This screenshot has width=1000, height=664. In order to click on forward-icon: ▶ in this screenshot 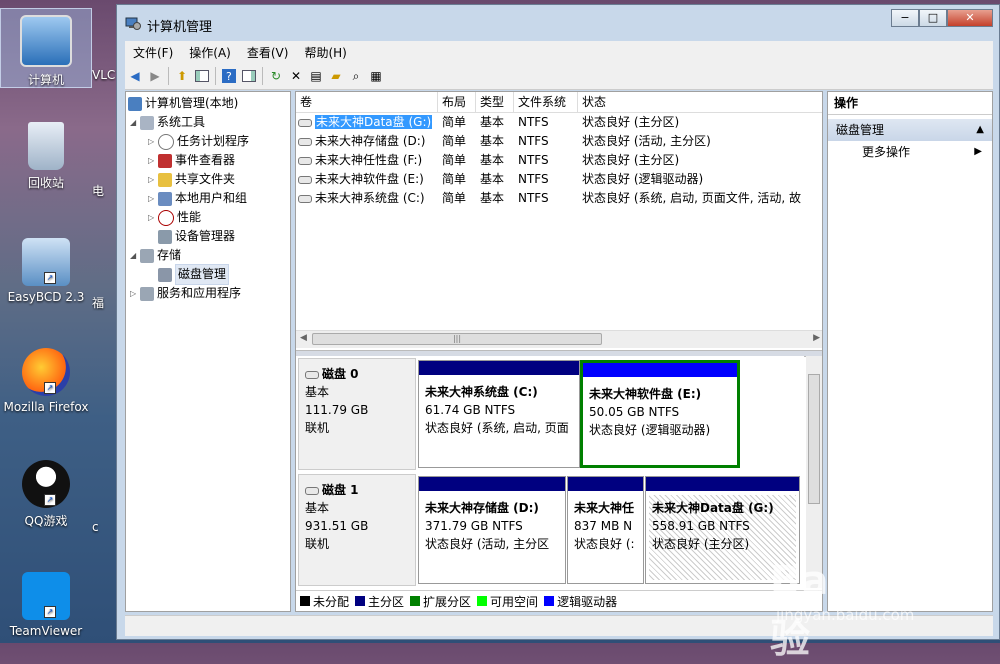, I will do `click(155, 76)`.